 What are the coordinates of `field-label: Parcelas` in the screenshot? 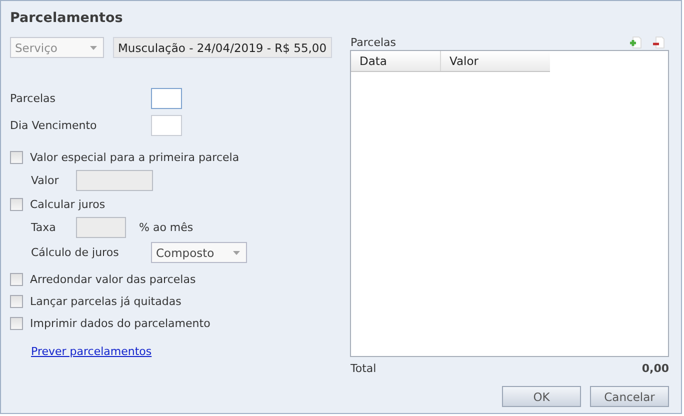 It's located at (33, 98).